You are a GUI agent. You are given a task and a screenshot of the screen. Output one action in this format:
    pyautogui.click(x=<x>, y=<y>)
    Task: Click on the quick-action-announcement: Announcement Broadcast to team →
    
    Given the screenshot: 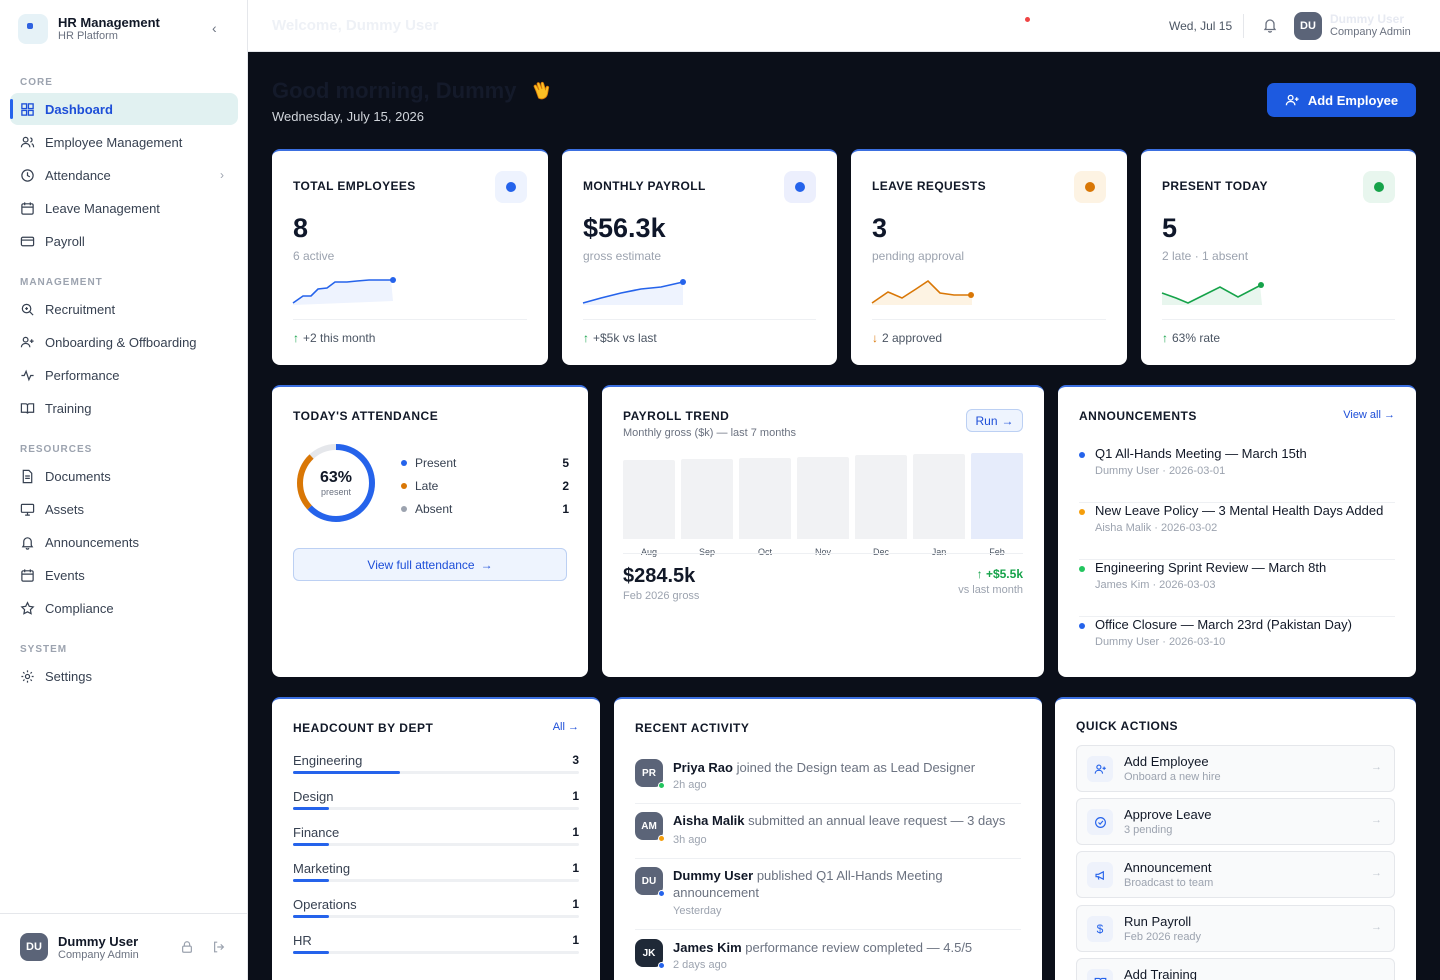 What is the action you would take?
    pyautogui.click(x=1235, y=874)
    